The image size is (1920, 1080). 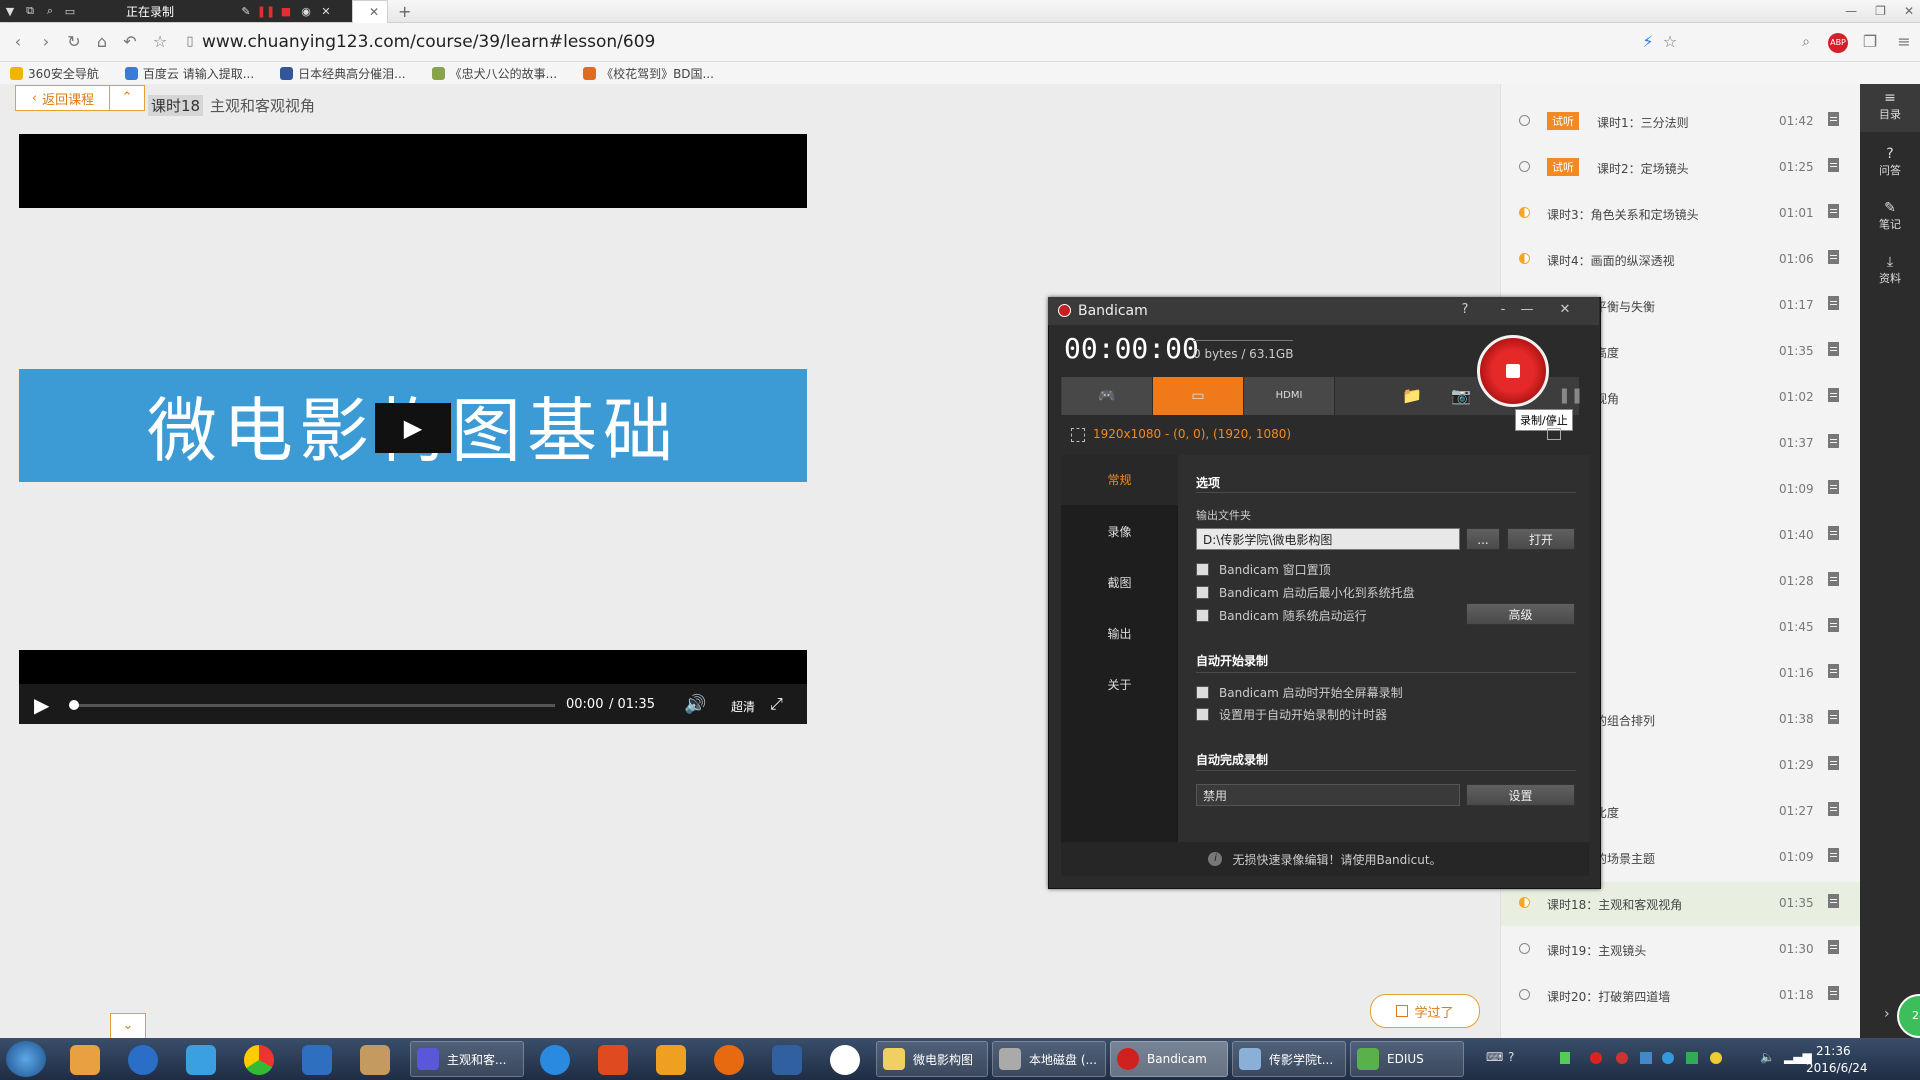 What do you see at coordinates (102, 42) in the screenshot?
I see `home-icon: ⌂` at bounding box center [102, 42].